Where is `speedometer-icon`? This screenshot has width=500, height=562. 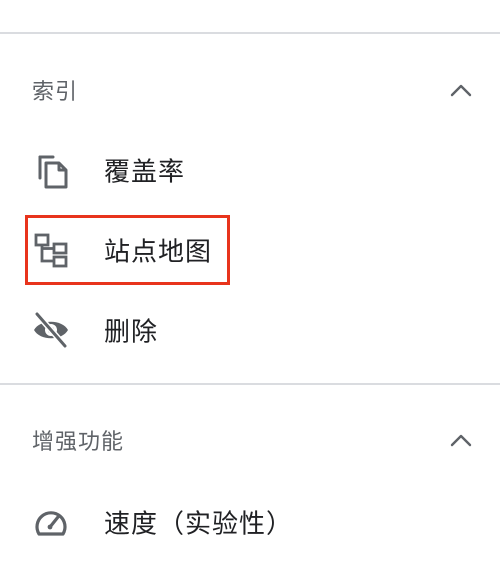
speedometer-icon is located at coordinates (51, 523).